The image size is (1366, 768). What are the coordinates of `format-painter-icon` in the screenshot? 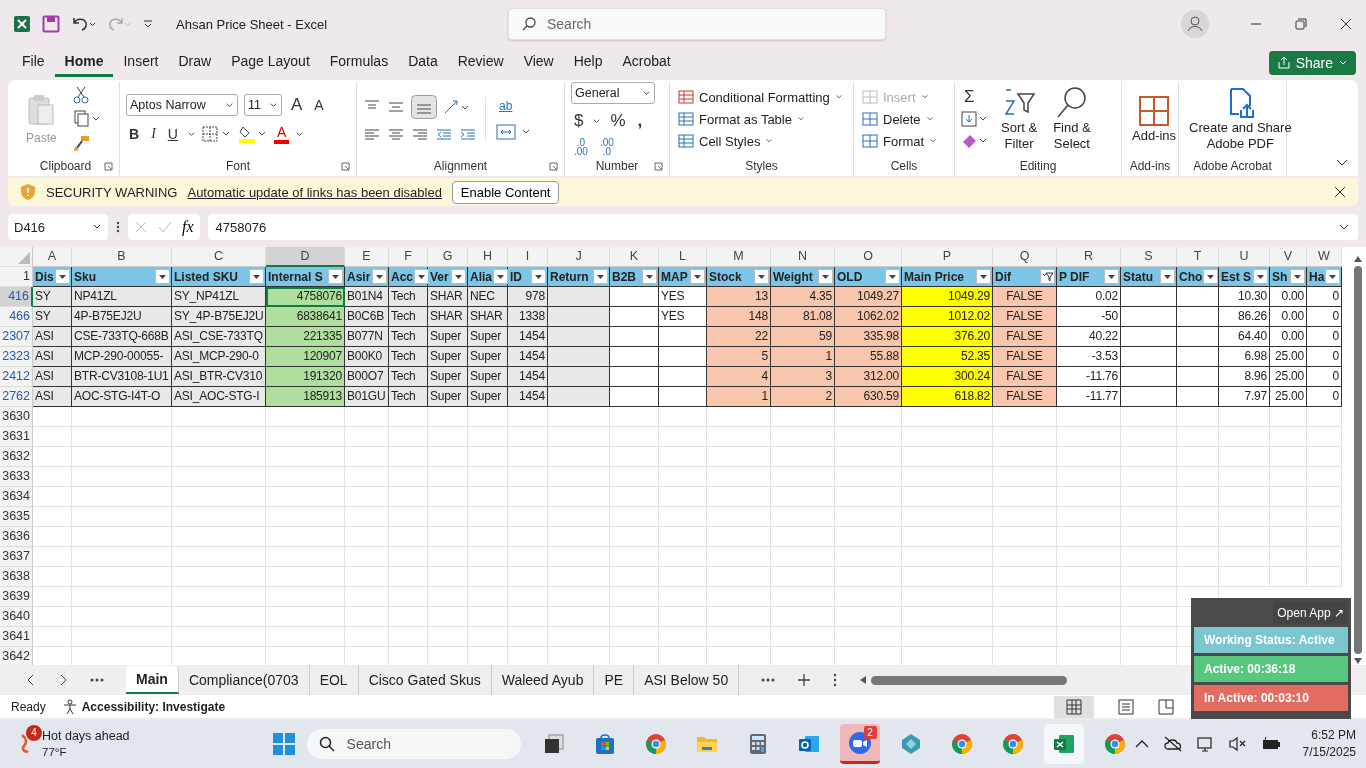 It's located at (81, 143).